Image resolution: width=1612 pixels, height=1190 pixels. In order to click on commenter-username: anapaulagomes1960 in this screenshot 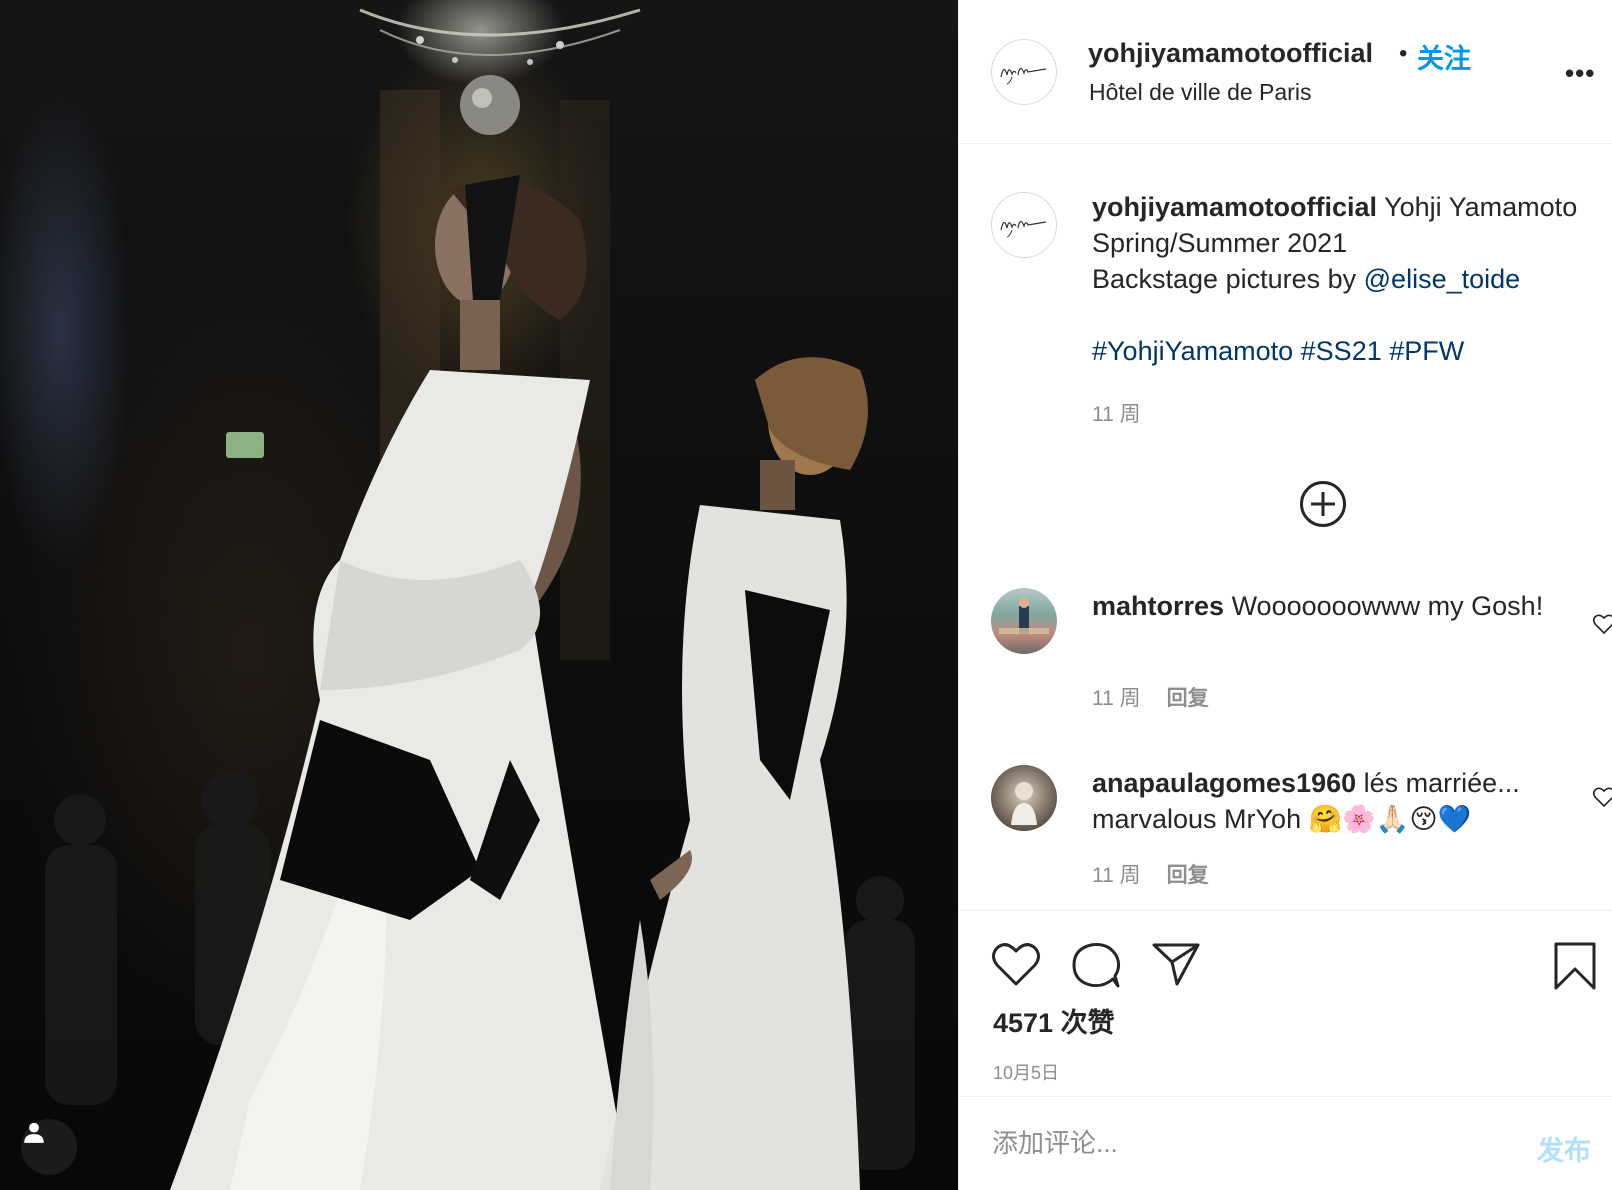, I will do `click(1224, 783)`.